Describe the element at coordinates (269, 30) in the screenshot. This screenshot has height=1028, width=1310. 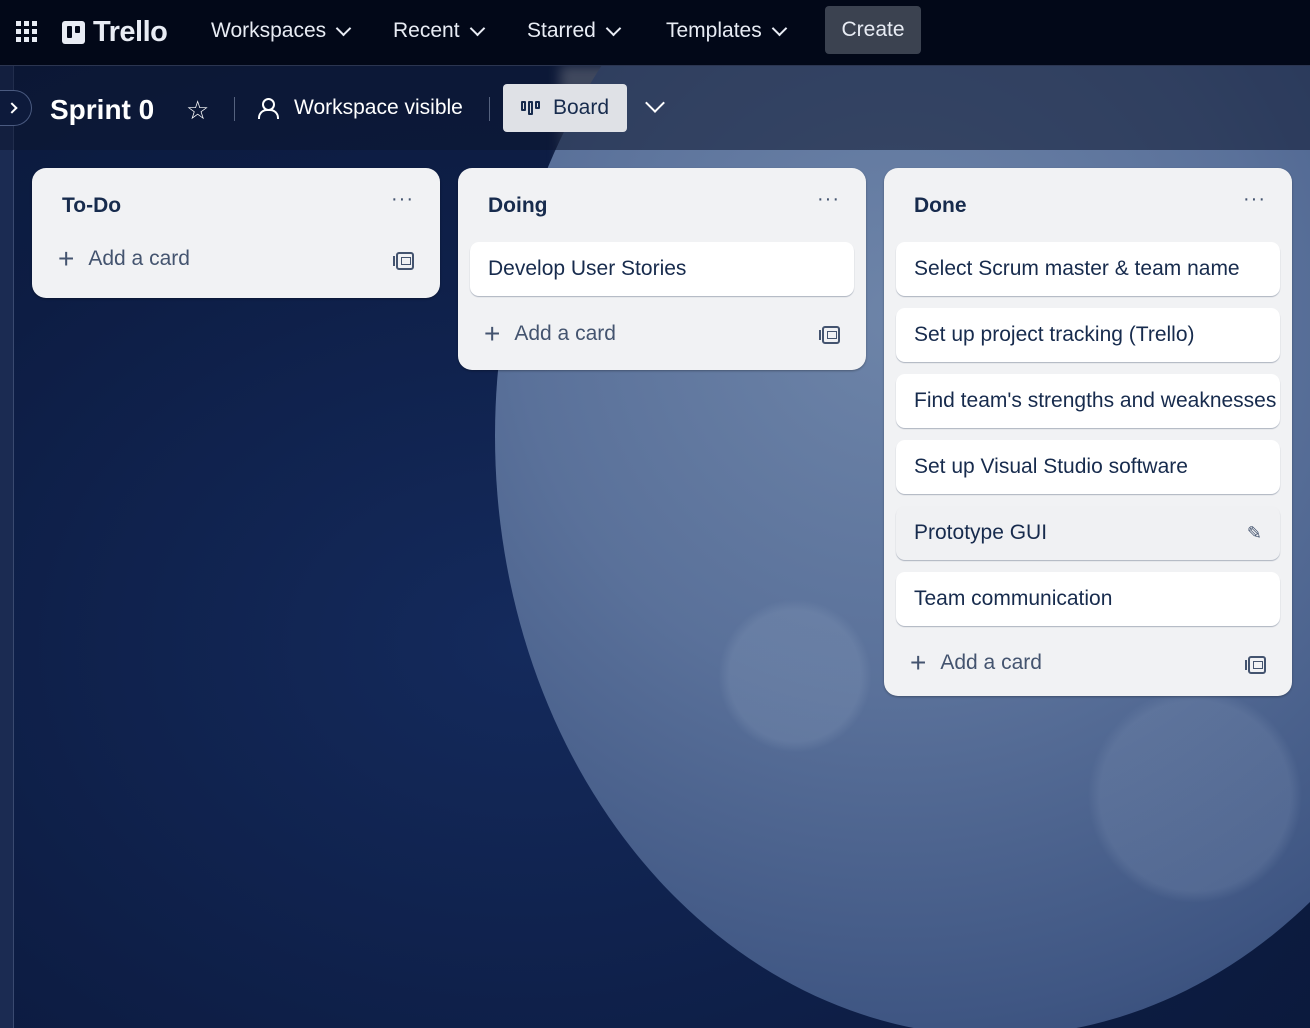
I see `nav-workspaces-label: Workspaces` at that location.